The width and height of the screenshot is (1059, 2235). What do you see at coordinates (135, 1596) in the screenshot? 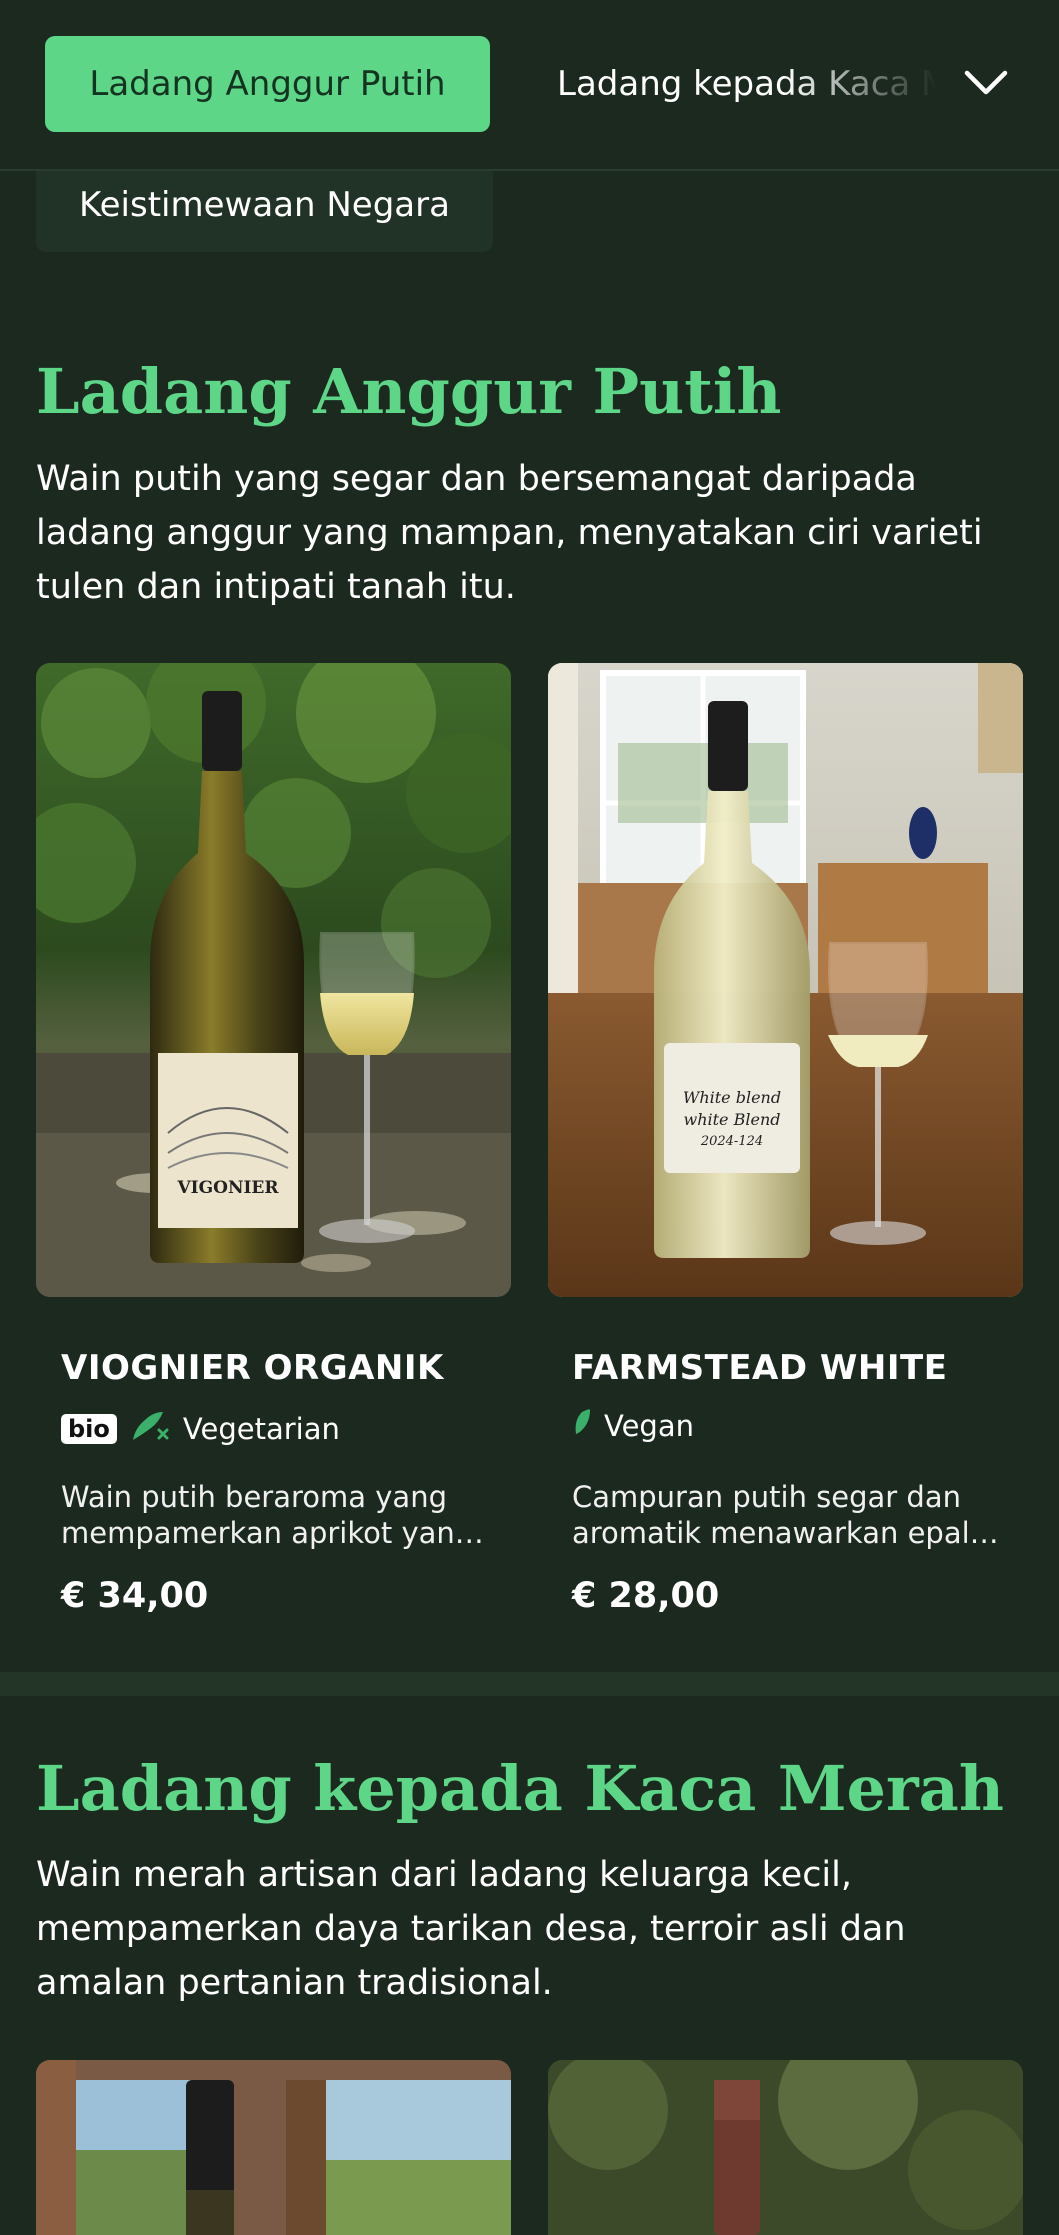
I see `product-price: € 34,00` at bounding box center [135, 1596].